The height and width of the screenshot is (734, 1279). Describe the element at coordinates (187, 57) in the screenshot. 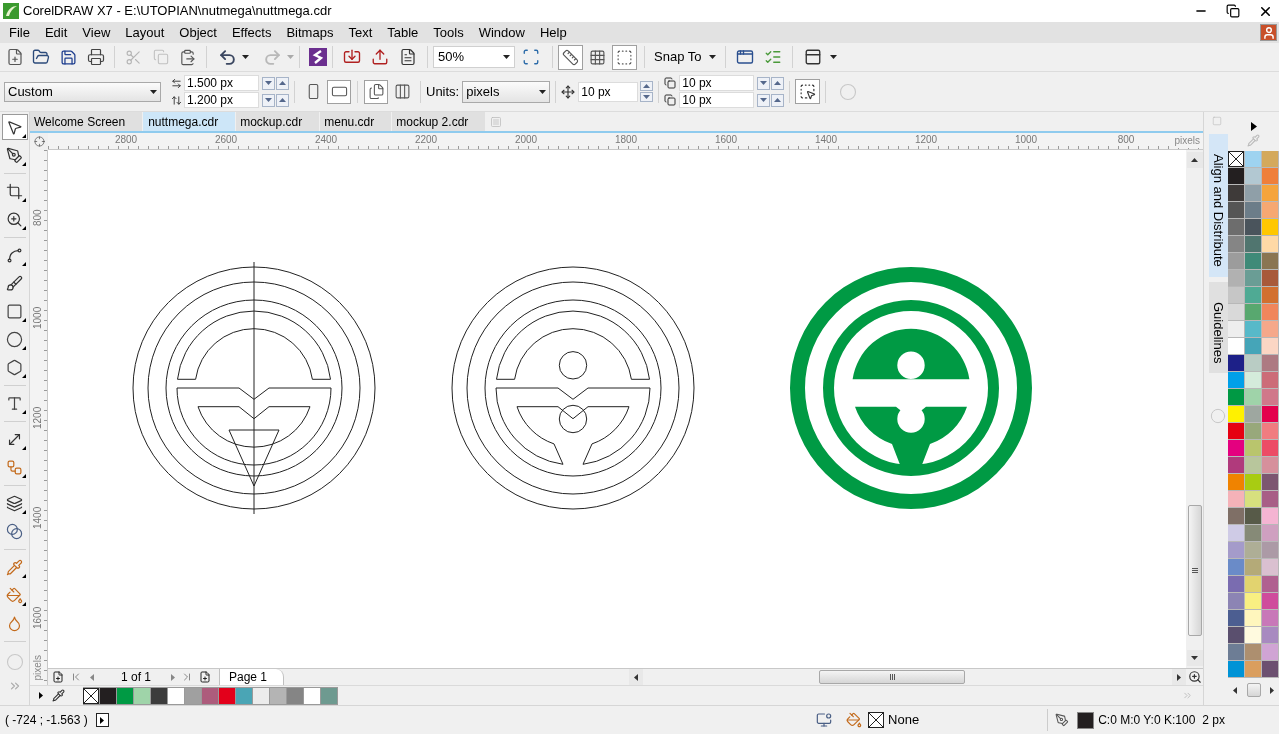

I see `paste-icon` at that location.